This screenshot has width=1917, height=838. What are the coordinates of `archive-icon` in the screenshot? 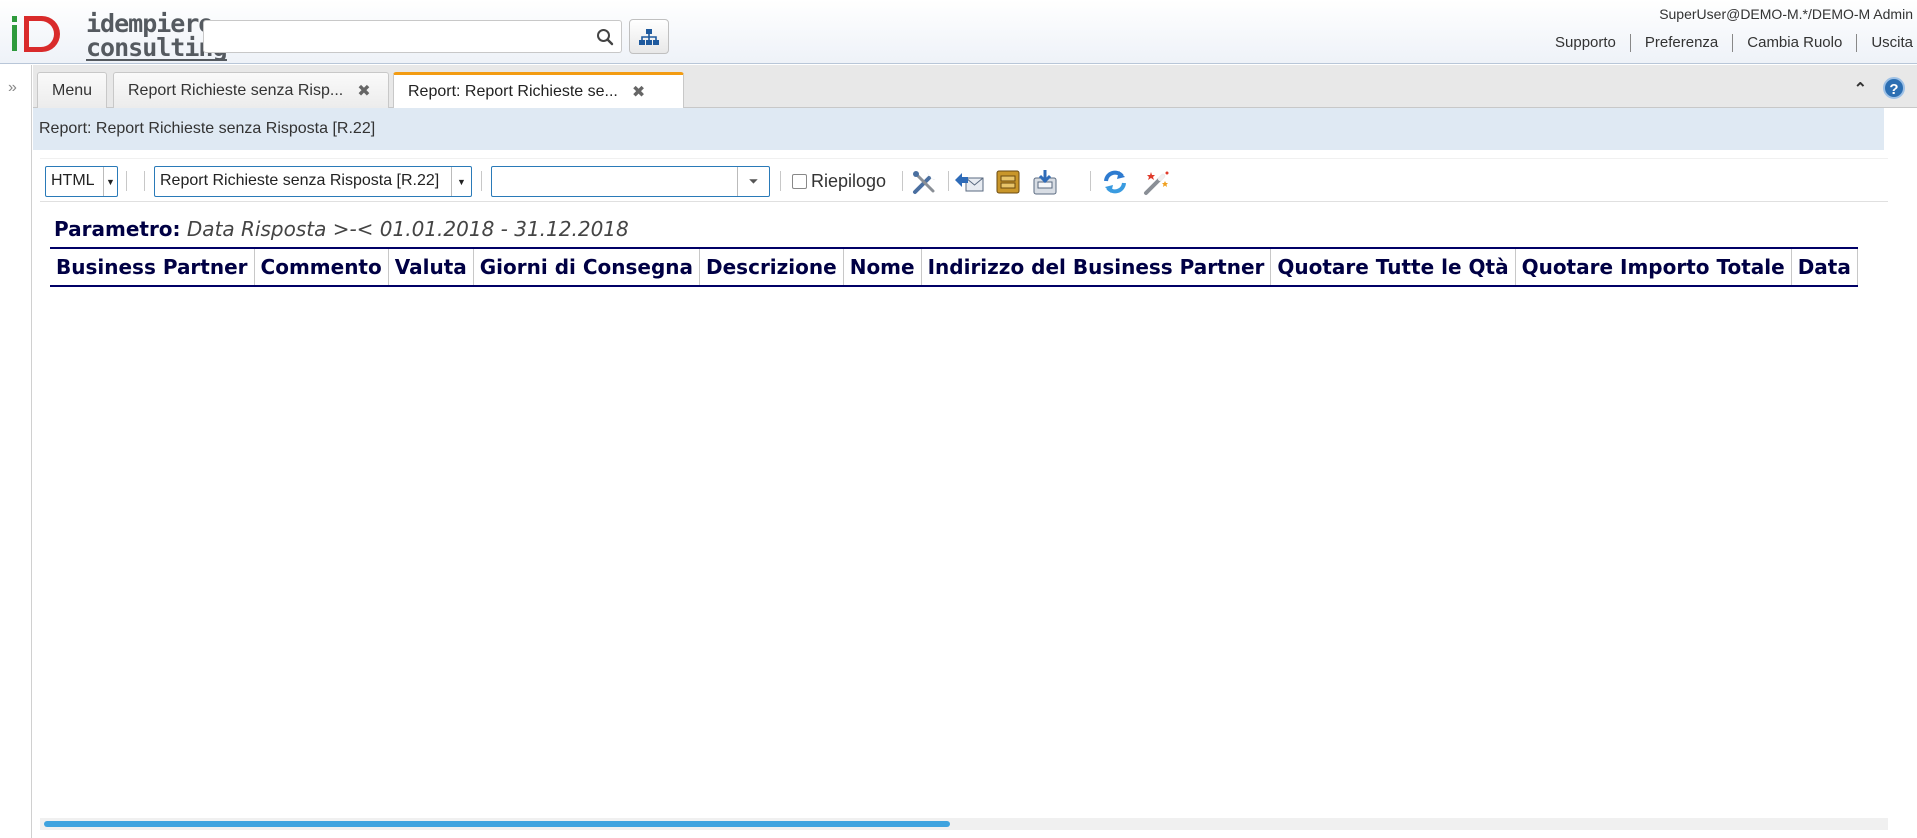 It's located at (1008, 182).